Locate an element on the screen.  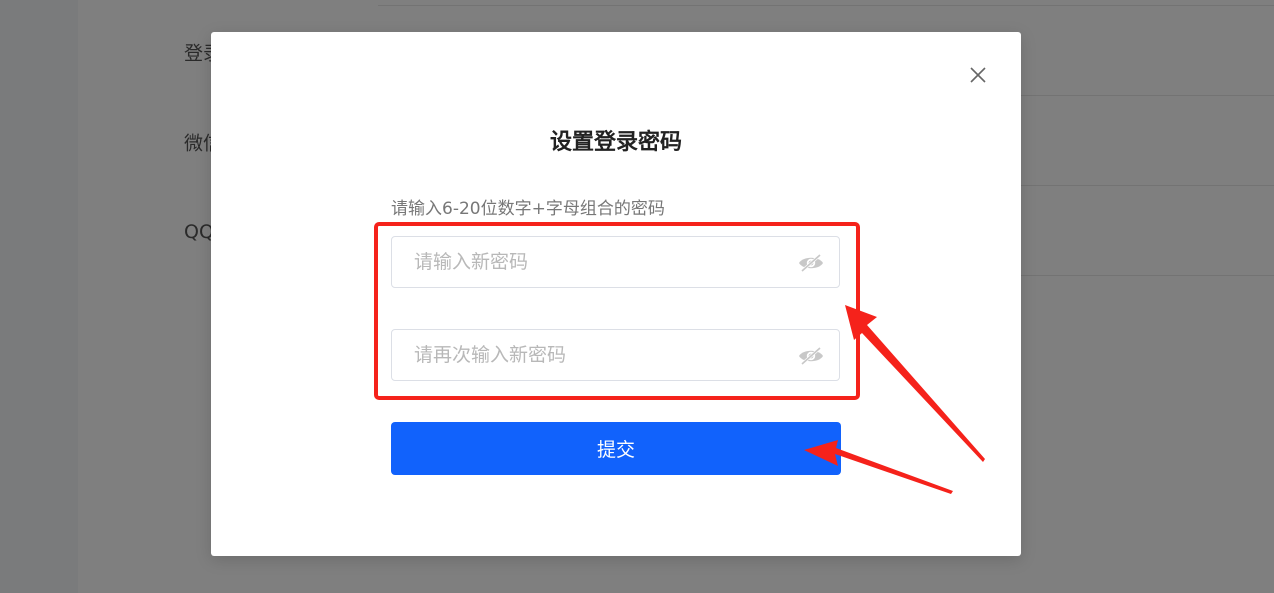
new-password-field is located at coordinates (615, 262).